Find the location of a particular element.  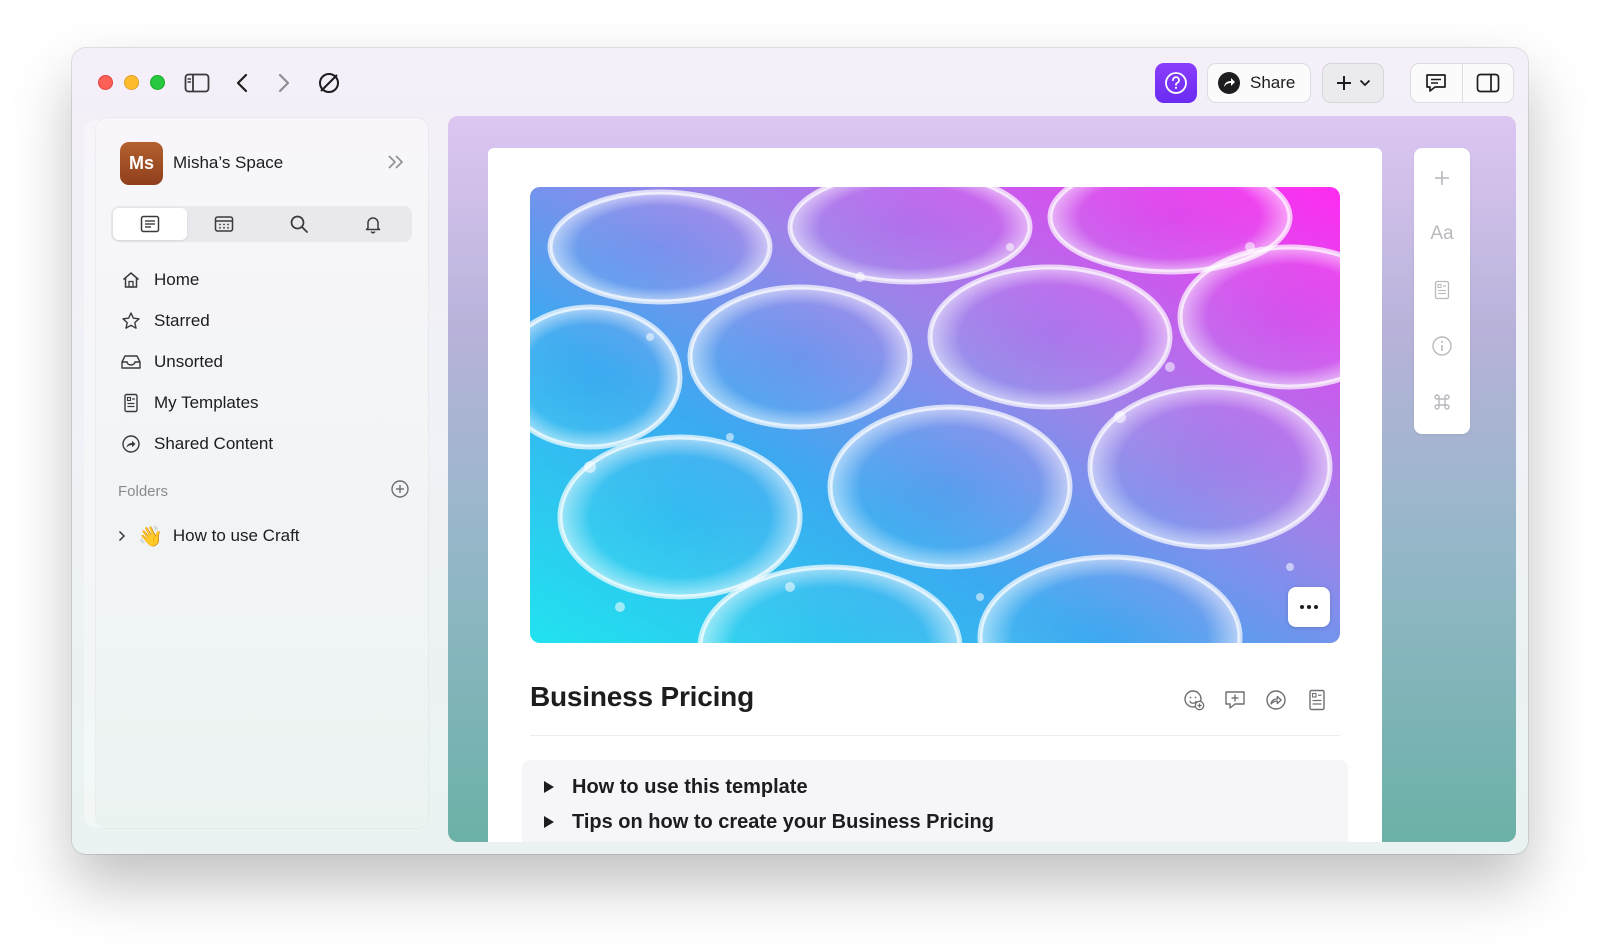

star-icon is located at coordinates (131, 321).